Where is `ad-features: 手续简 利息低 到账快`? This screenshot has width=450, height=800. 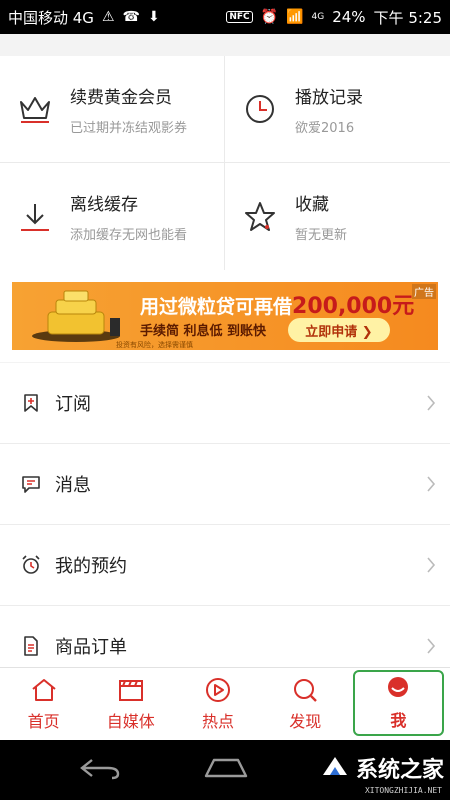
ad-features: 手续简 利息低 到账快 is located at coordinates (203, 331).